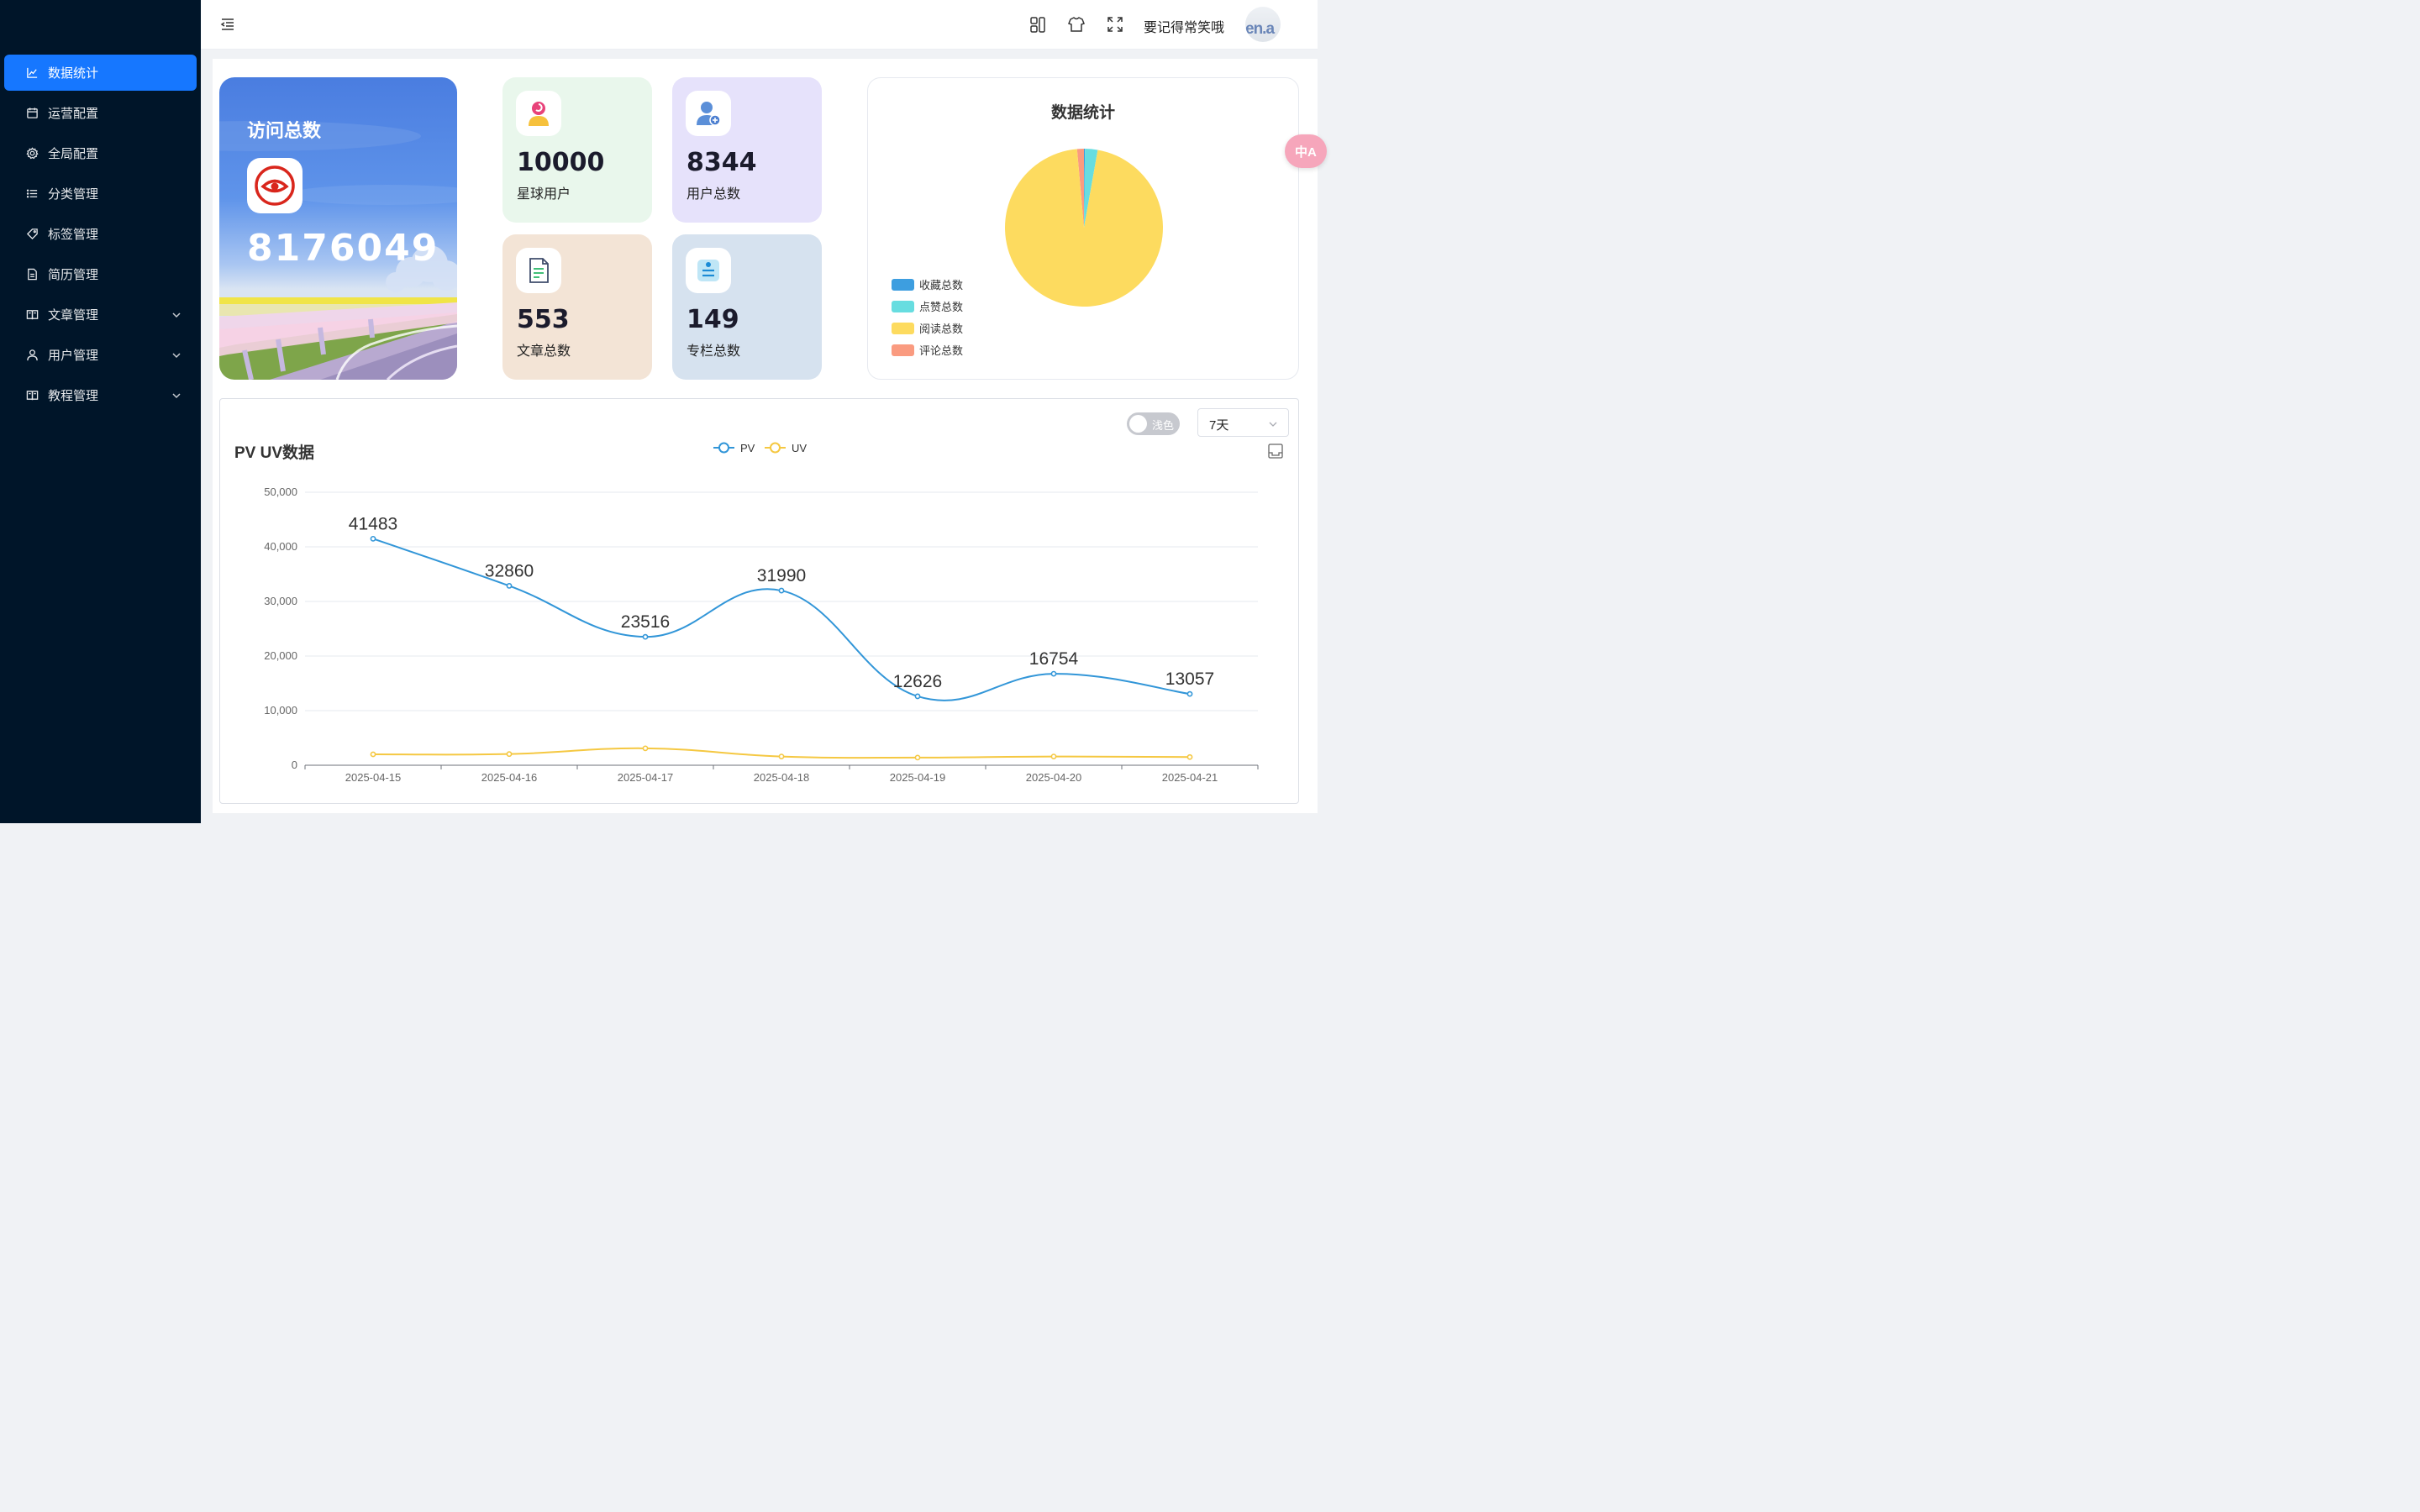 The height and width of the screenshot is (1512, 2420). What do you see at coordinates (1190, 777) in the screenshot?
I see `x-tick-label: 2025-04-21` at bounding box center [1190, 777].